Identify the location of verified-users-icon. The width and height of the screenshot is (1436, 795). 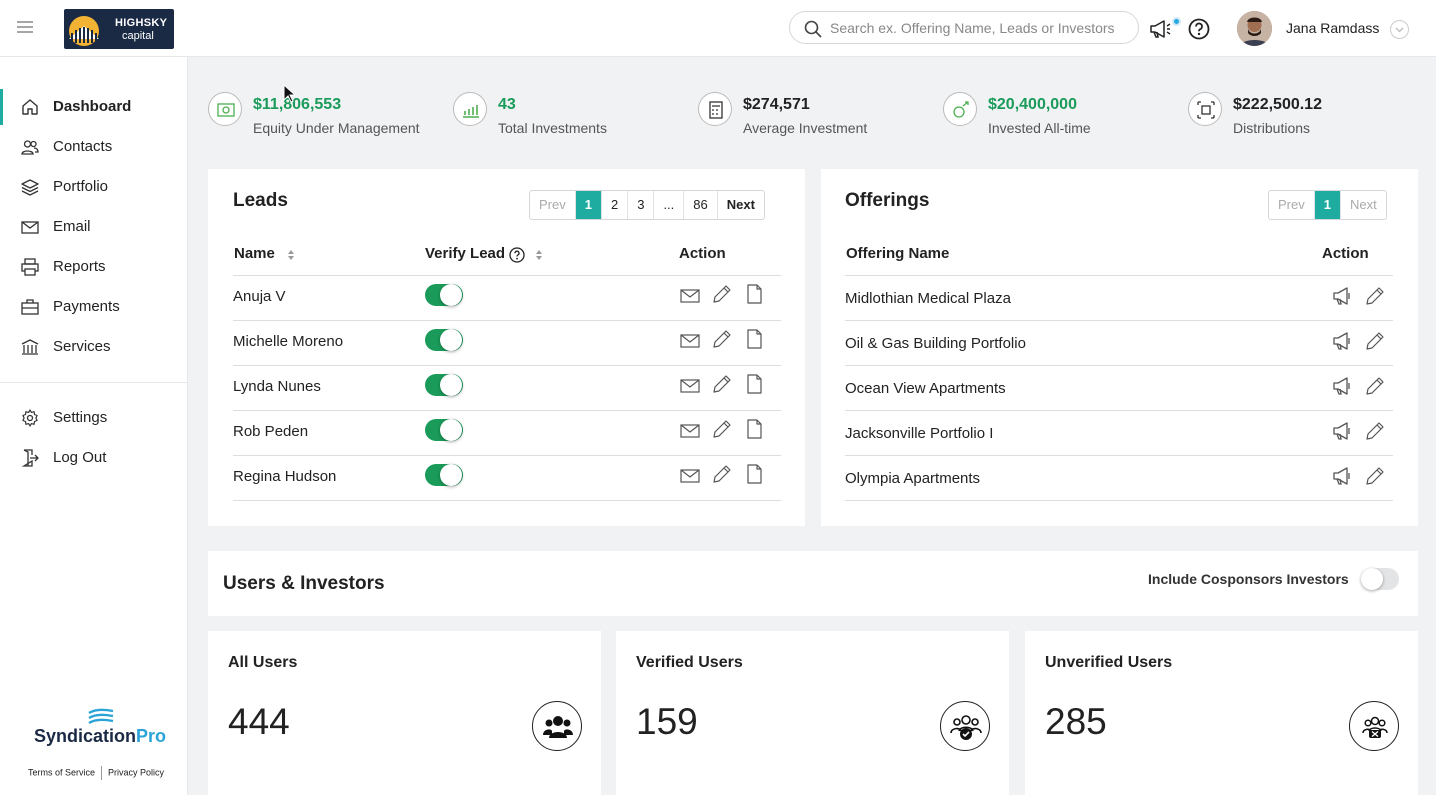
(965, 726).